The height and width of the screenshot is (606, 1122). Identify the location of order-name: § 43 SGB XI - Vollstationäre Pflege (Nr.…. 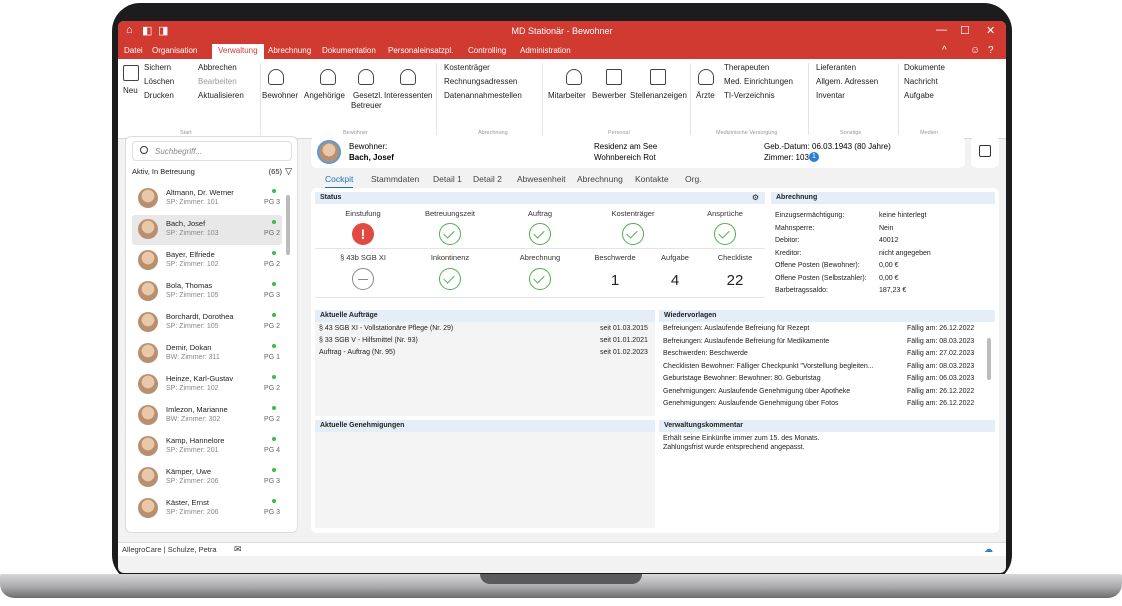
(386, 328).